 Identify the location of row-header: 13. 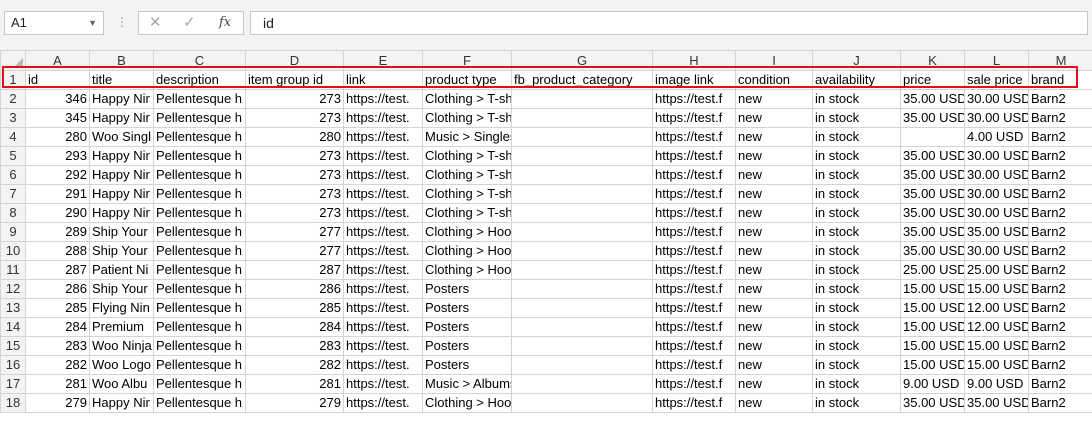
(13, 308).